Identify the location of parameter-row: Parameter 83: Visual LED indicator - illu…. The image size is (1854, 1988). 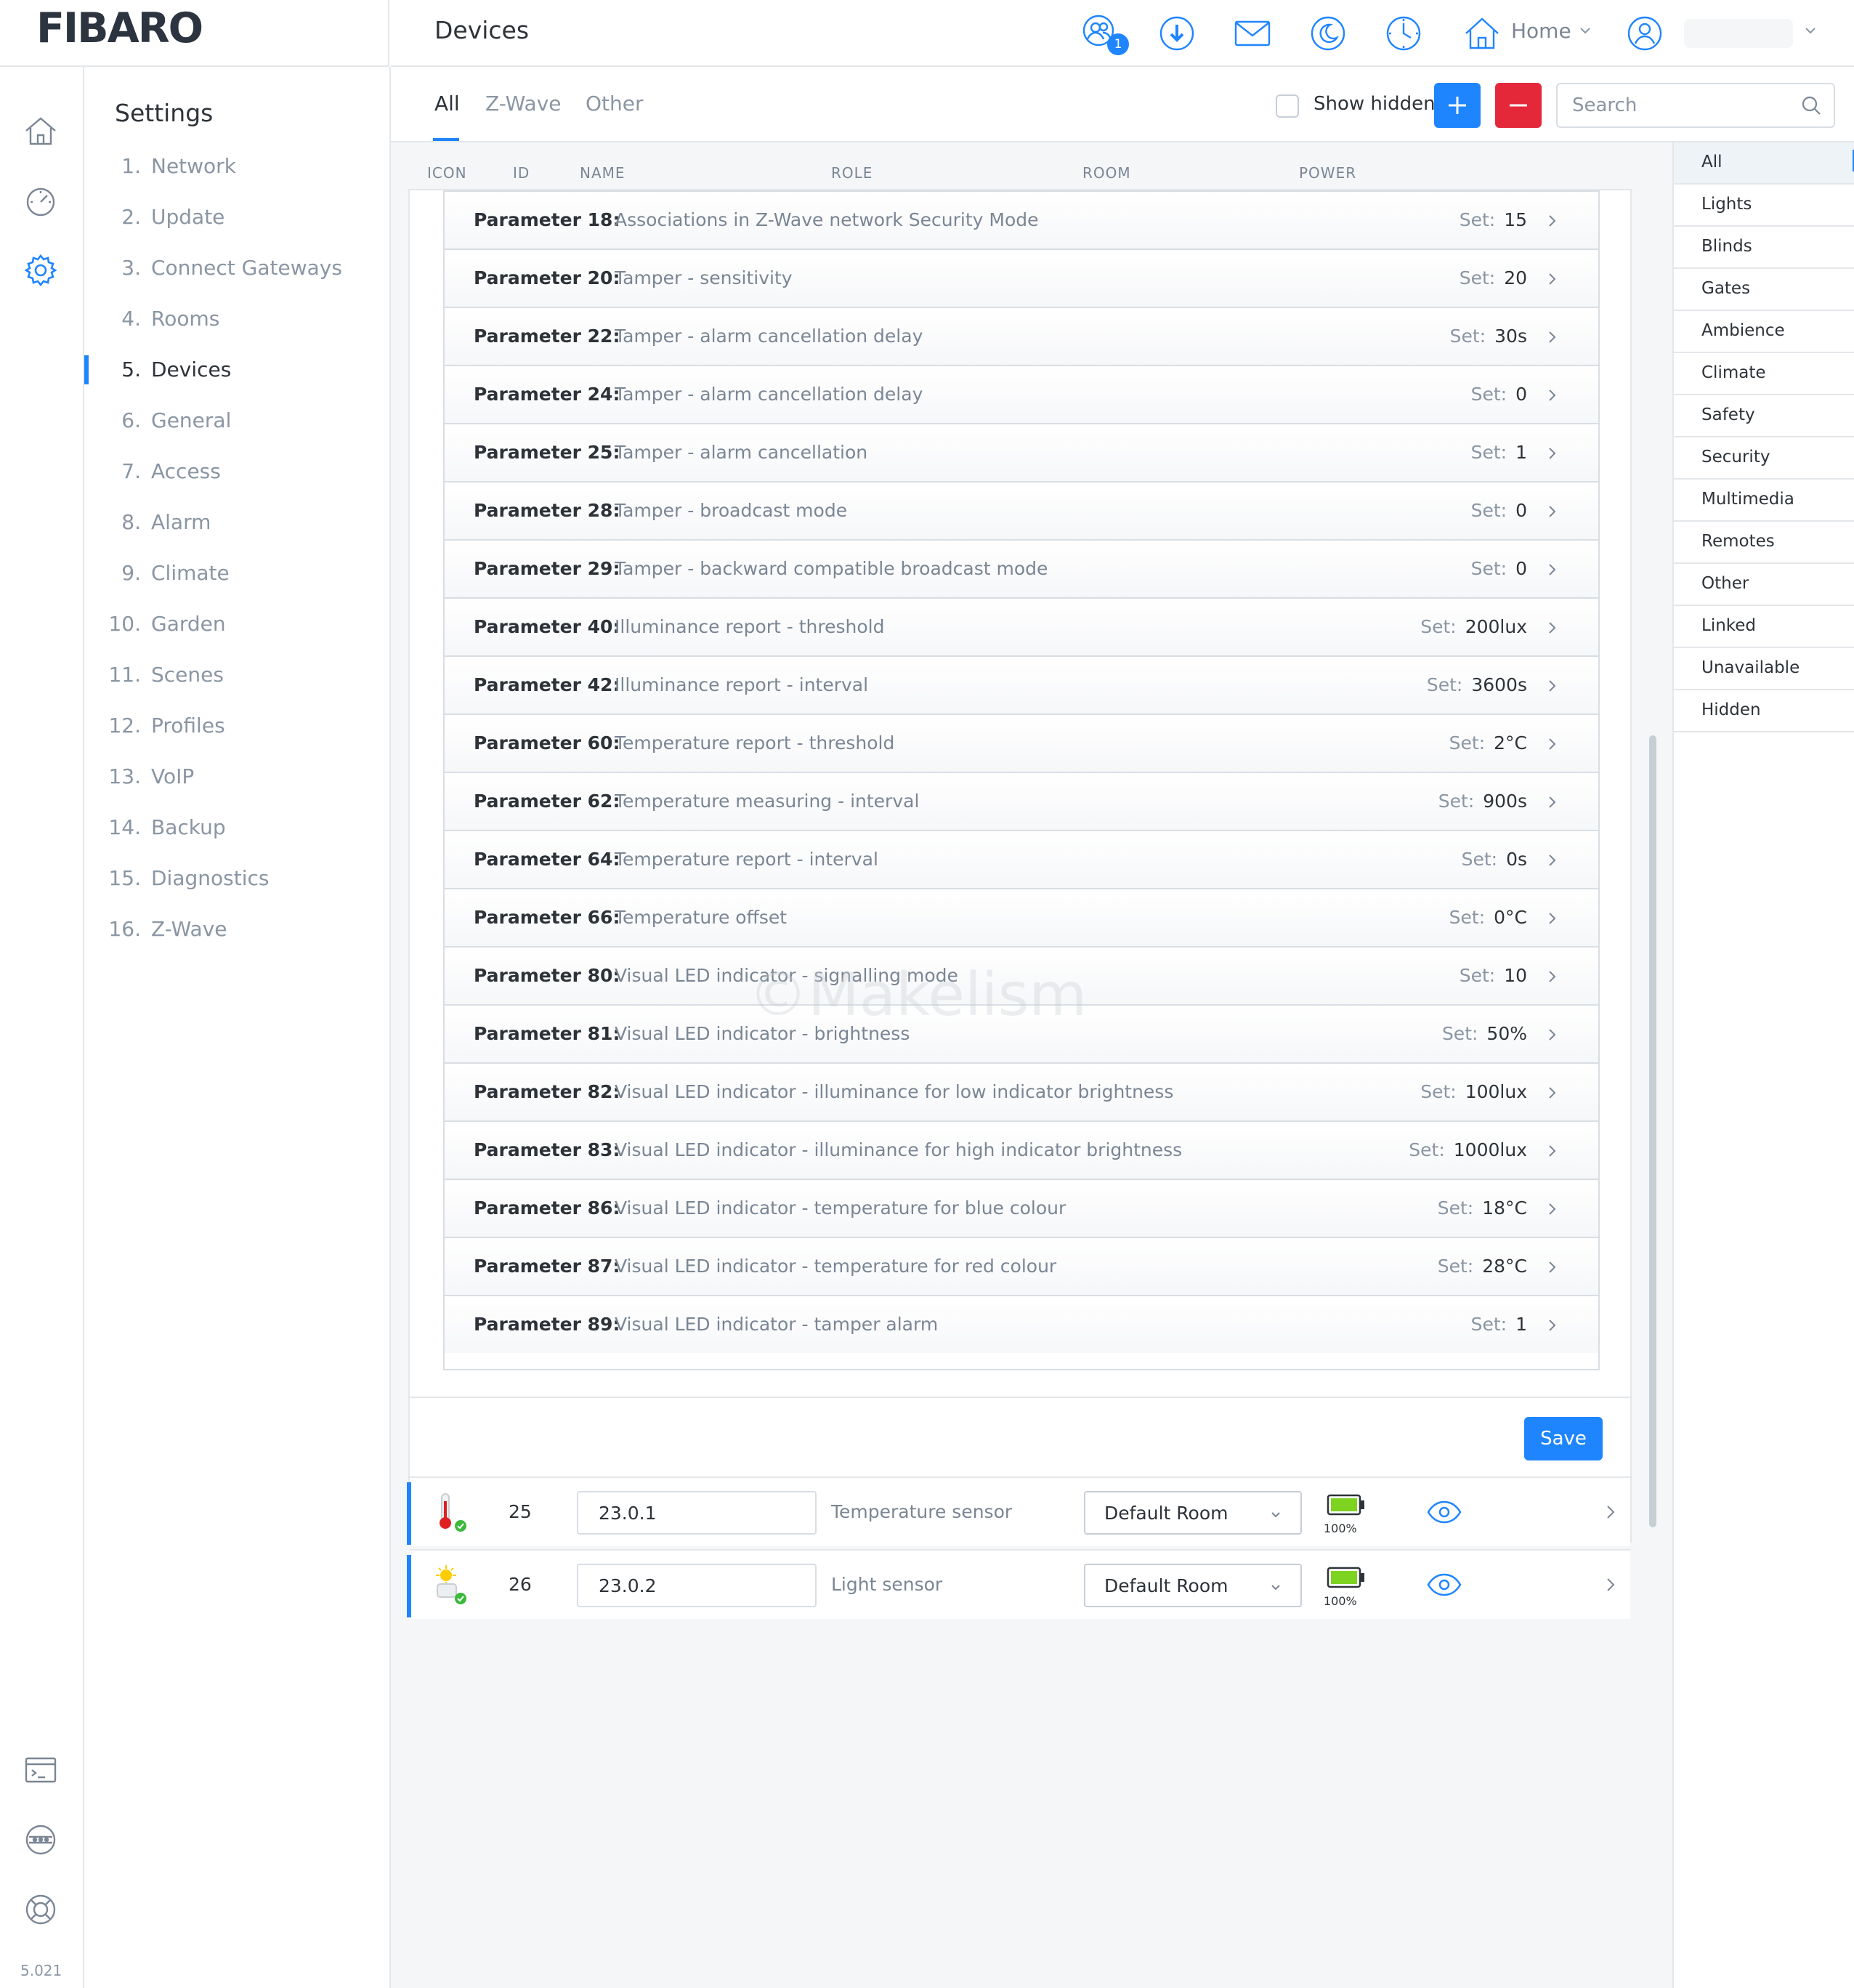
(1022, 1149).